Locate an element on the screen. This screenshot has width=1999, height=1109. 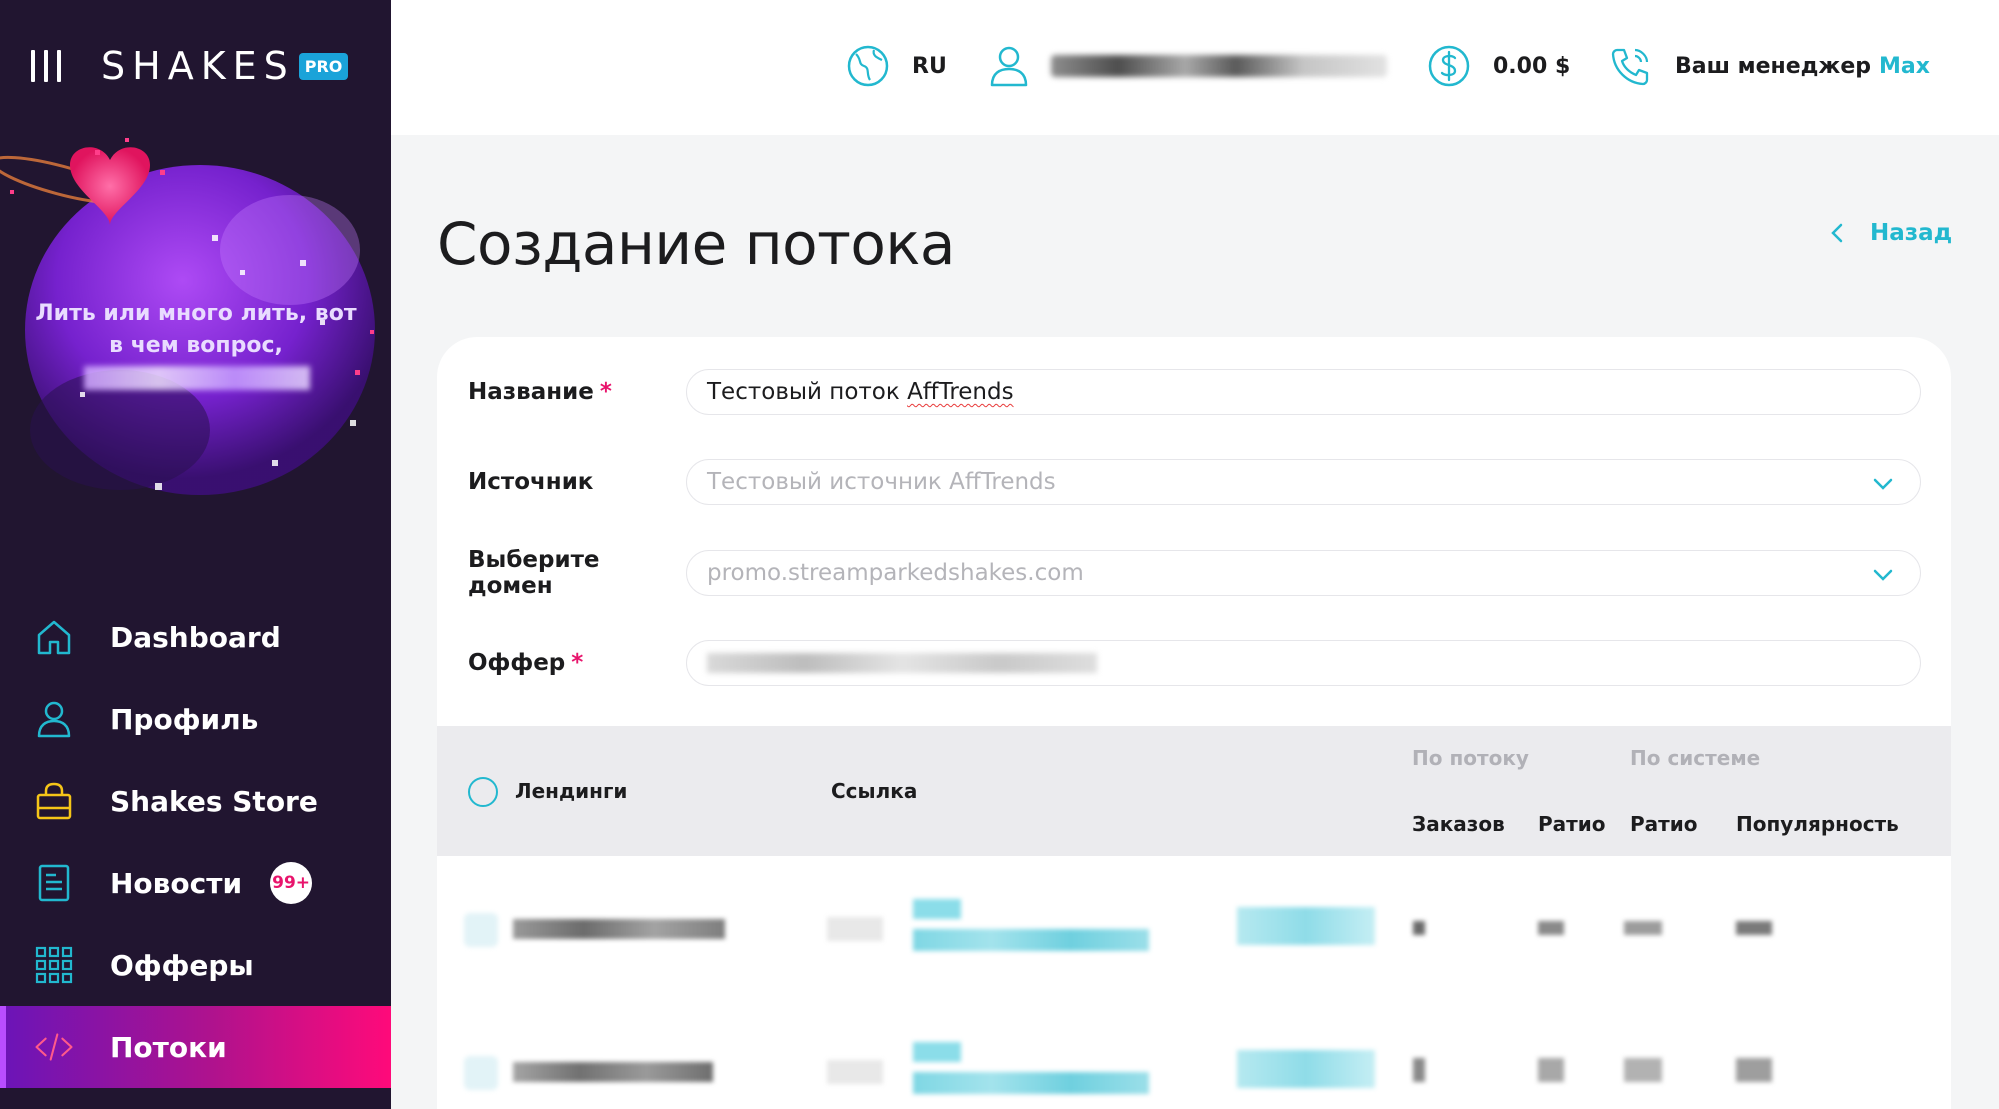
back-button: Назад is located at coordinates (1891, 233).